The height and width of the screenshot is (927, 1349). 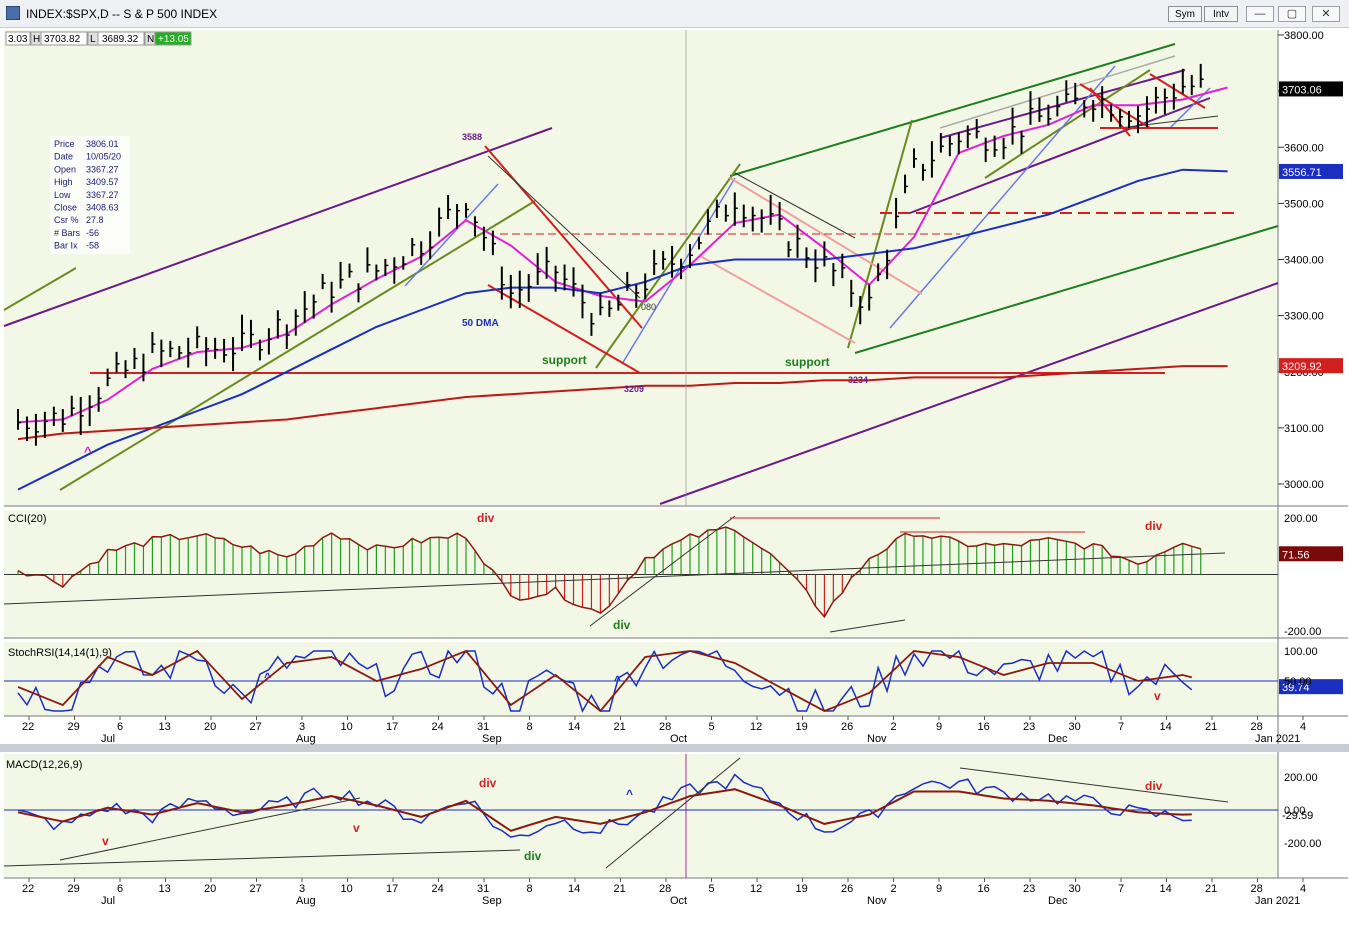 I want to click on x-day-tick: 31, so click(x=483, y=727).